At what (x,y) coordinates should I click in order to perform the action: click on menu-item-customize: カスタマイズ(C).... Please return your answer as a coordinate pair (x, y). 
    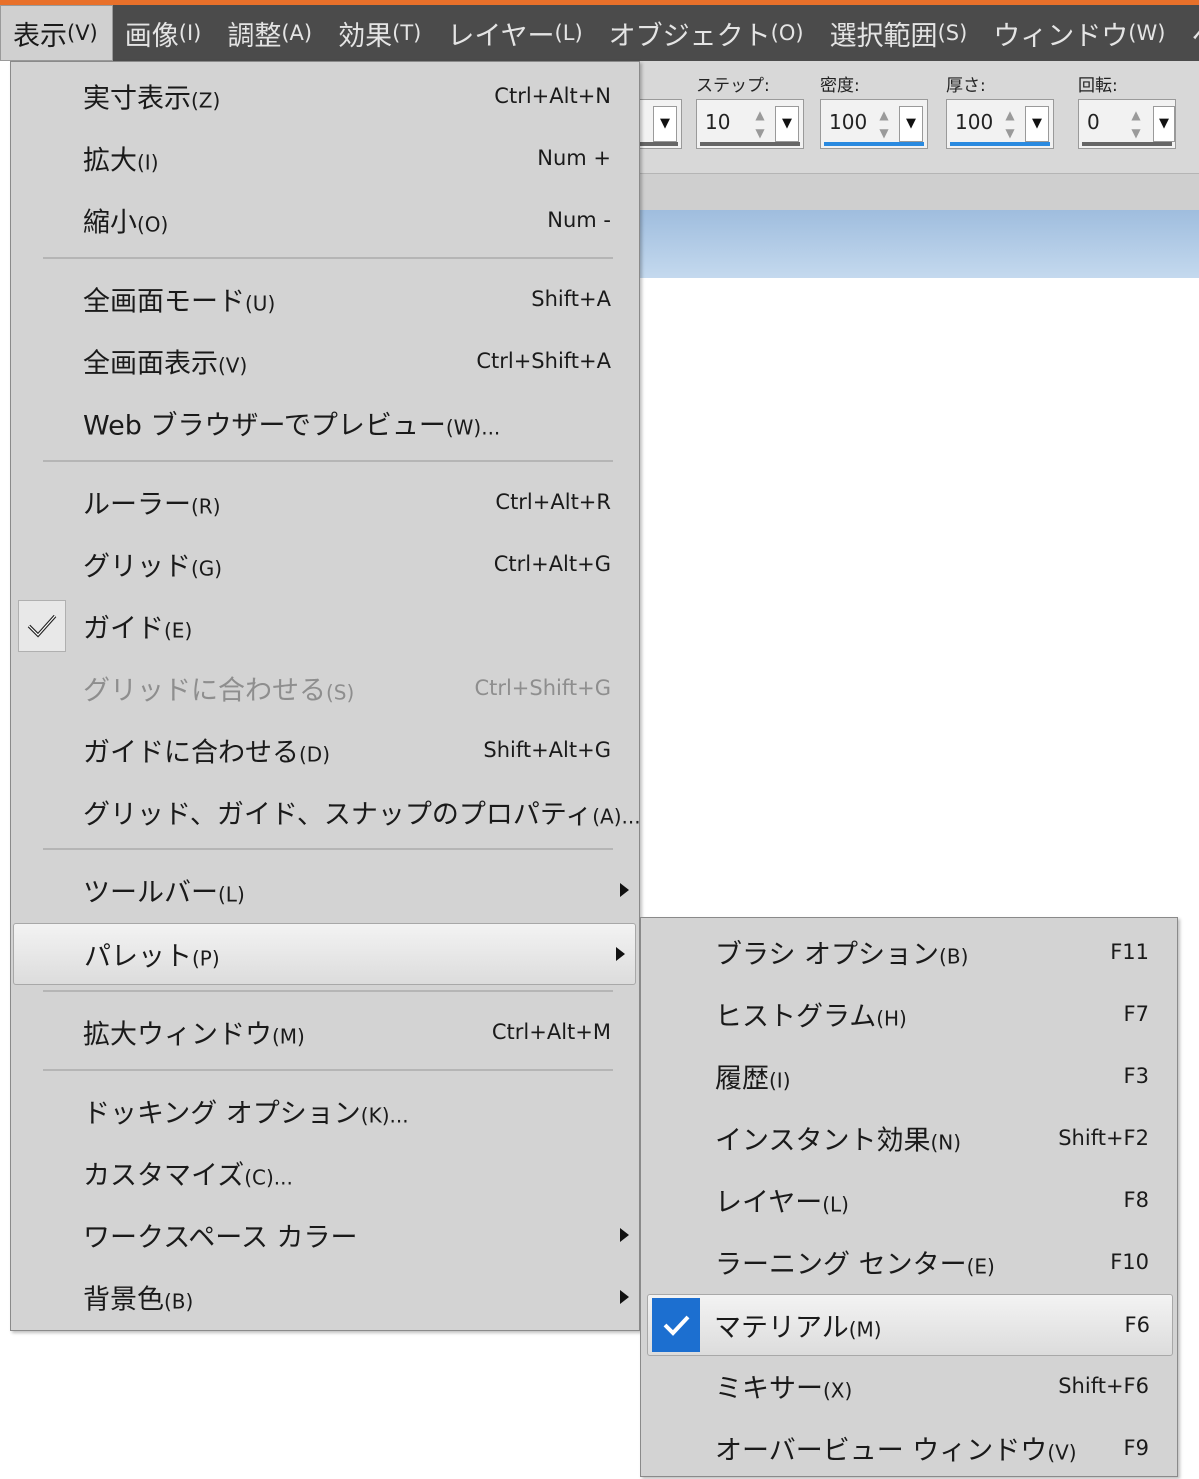
    Looking at the image, I should click on (325, 1173).